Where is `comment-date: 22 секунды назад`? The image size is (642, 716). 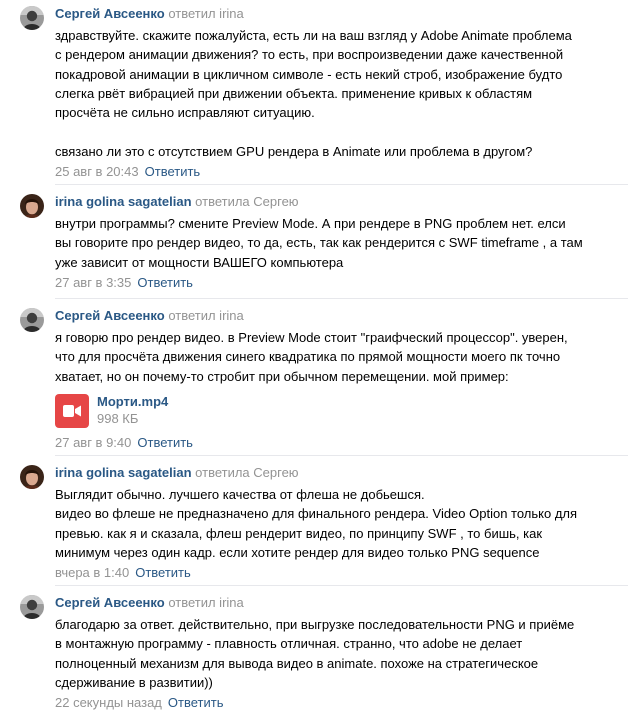
comment-date: 22 секунды назад is located at coordinates (108, 702).